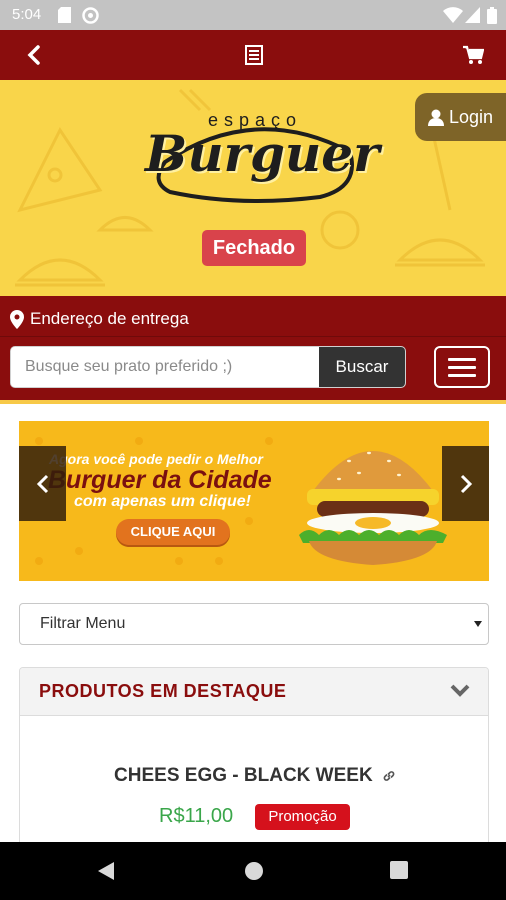 The image size is (506, 900). I want to click on top-app-bar, so click(253, 55).